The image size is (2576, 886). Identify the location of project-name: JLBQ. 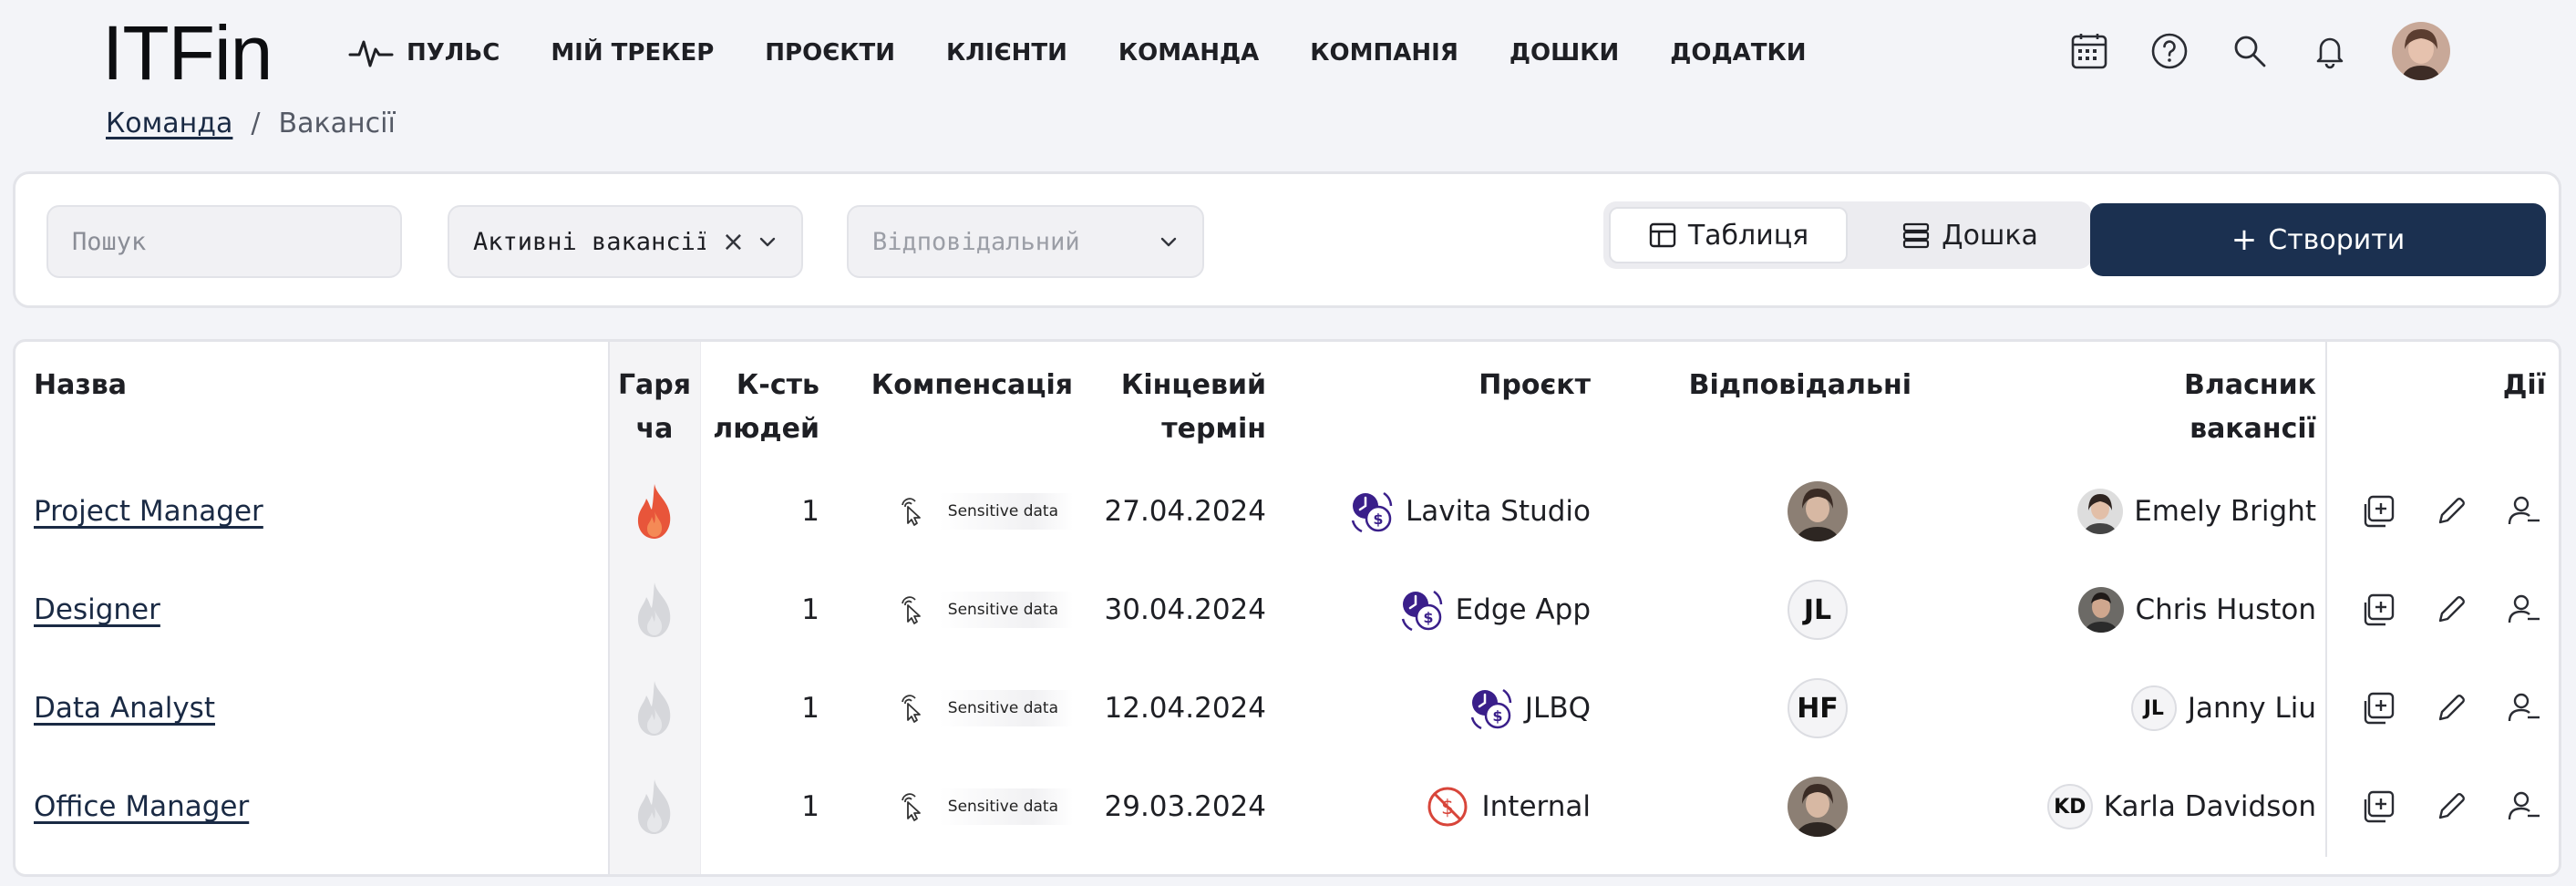
(1558, 709).